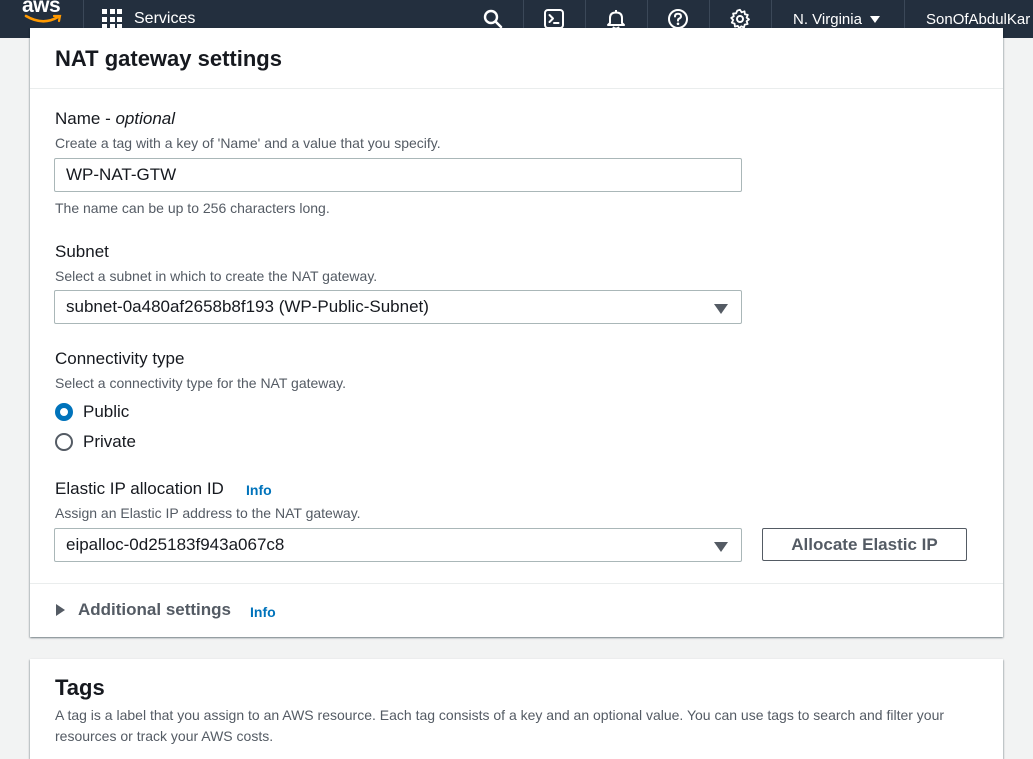 The width and height of the screenshot is (1033, 759). I want to click on radio-public, so click(64, 412).